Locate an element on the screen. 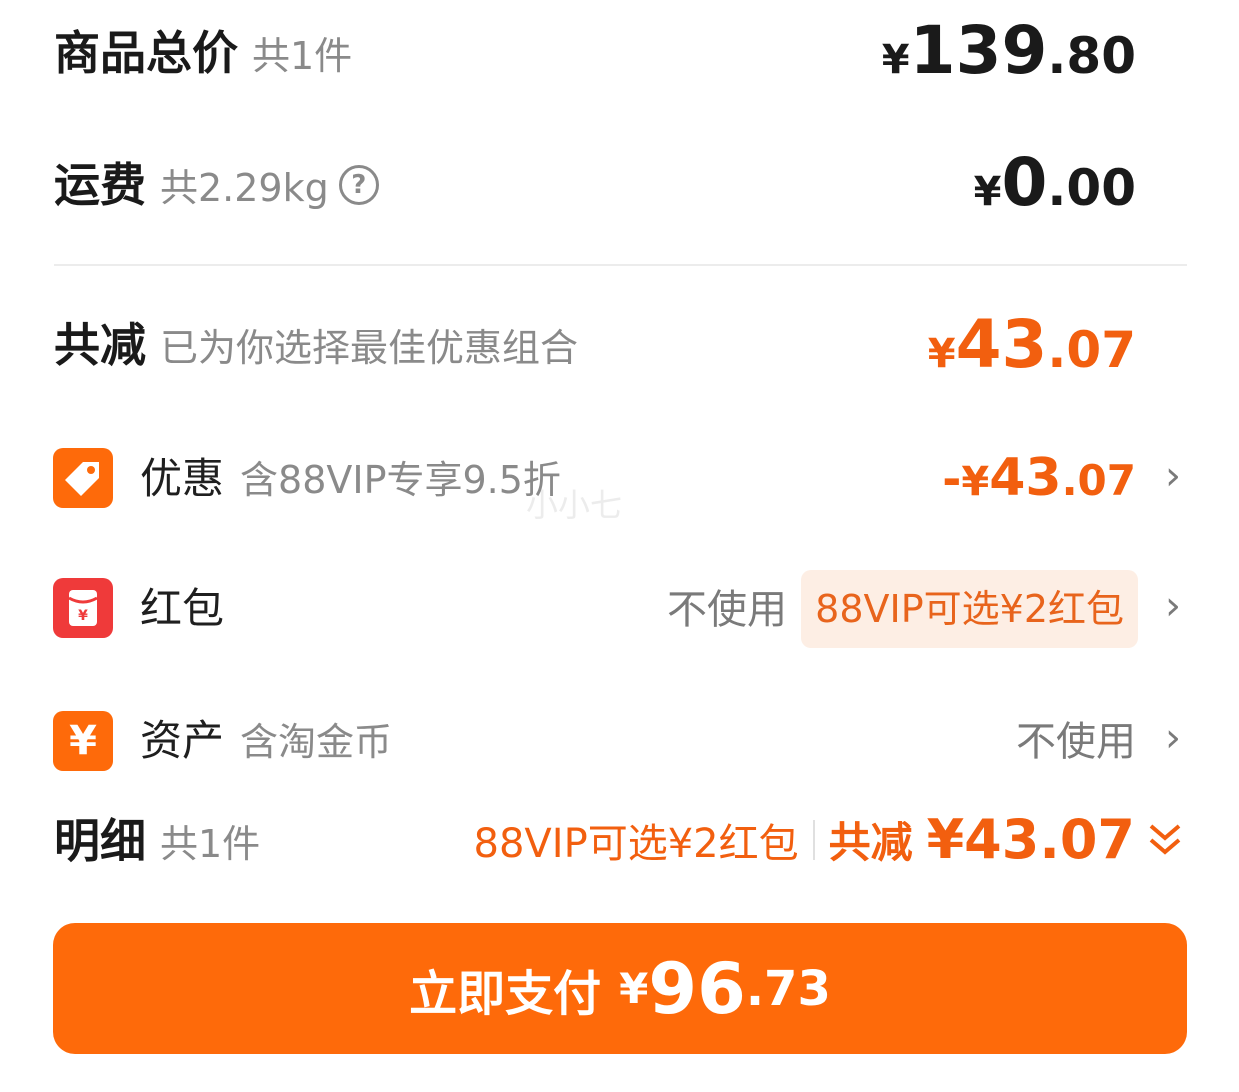 The height and width of the screenshot is (1092, 1239). detail-total-label: 共减 is located at coordinates (870, 842).